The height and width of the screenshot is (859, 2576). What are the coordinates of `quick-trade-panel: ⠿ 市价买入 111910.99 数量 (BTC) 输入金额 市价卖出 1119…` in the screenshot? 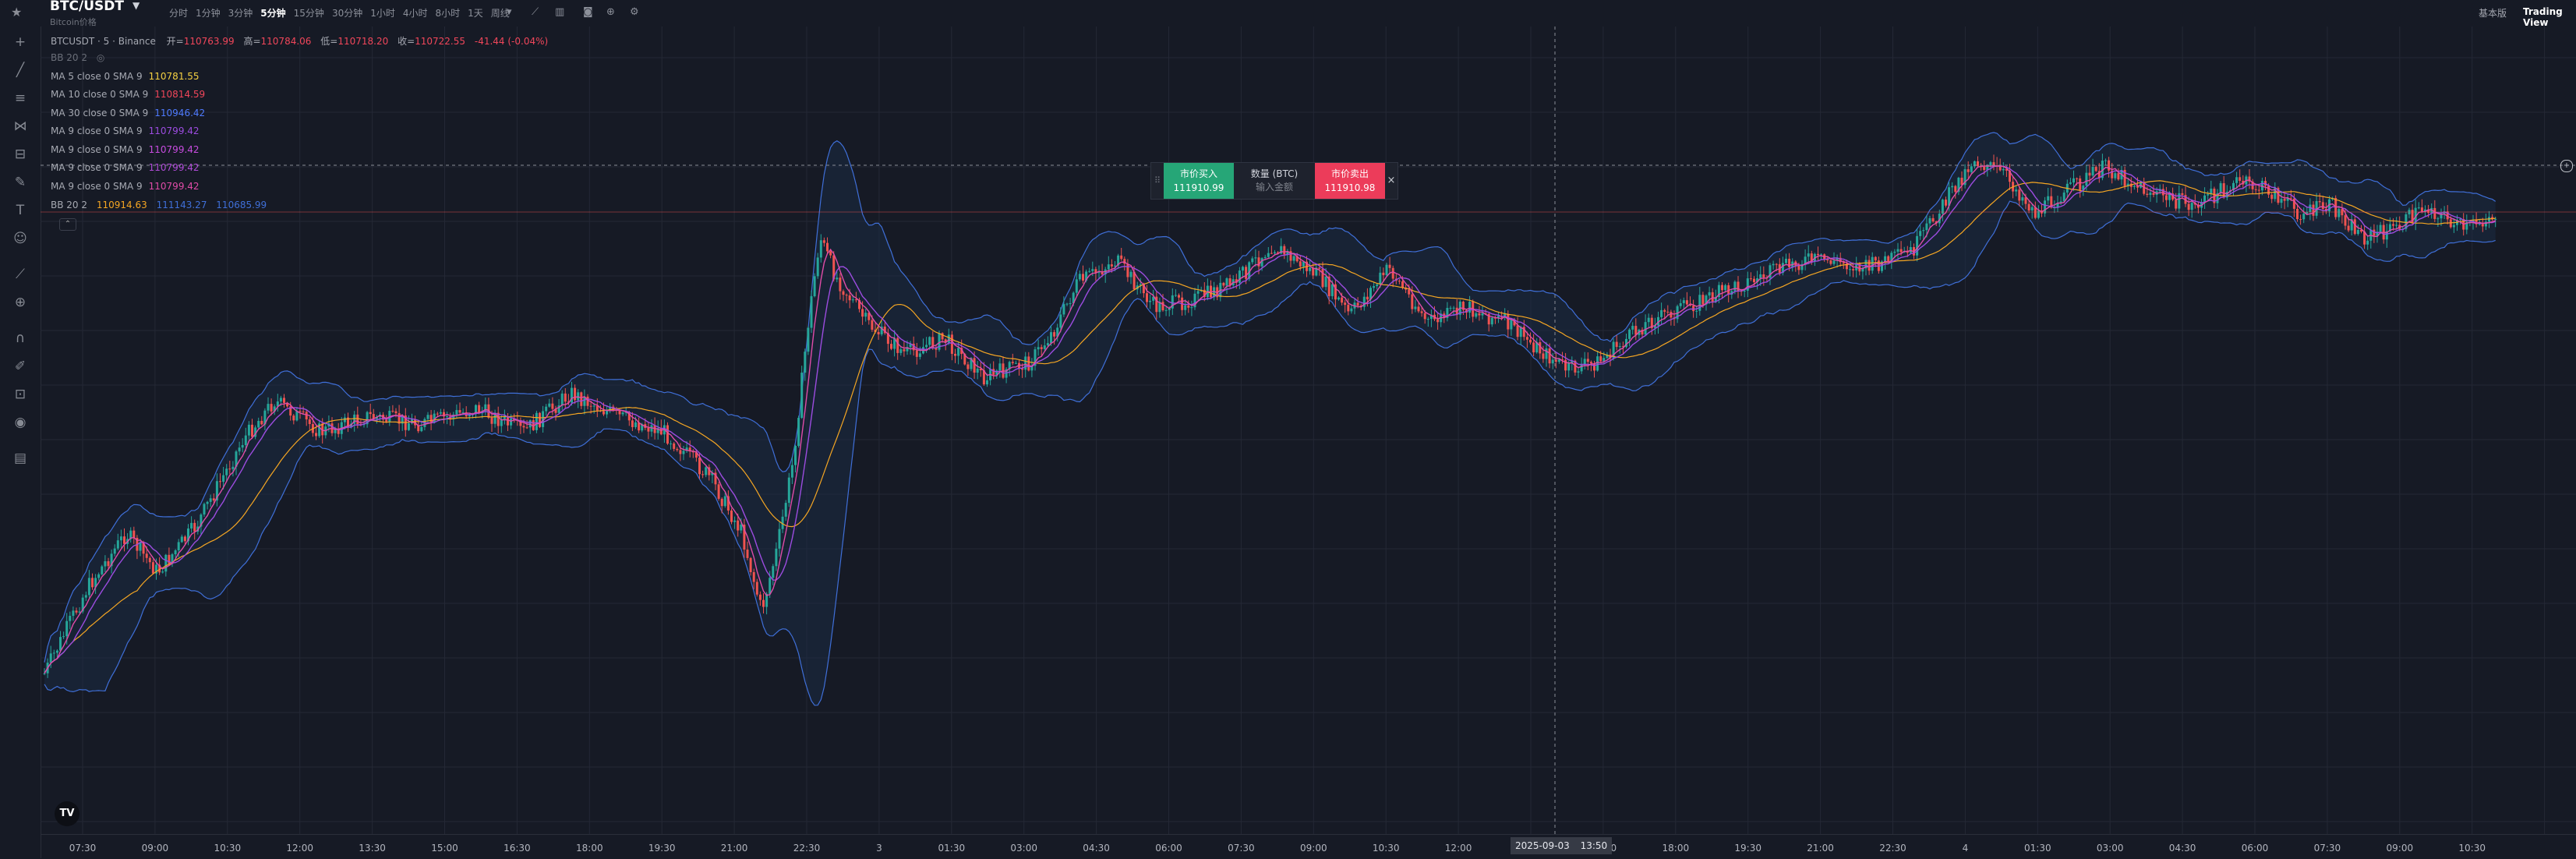 It's located at (1274, 181).